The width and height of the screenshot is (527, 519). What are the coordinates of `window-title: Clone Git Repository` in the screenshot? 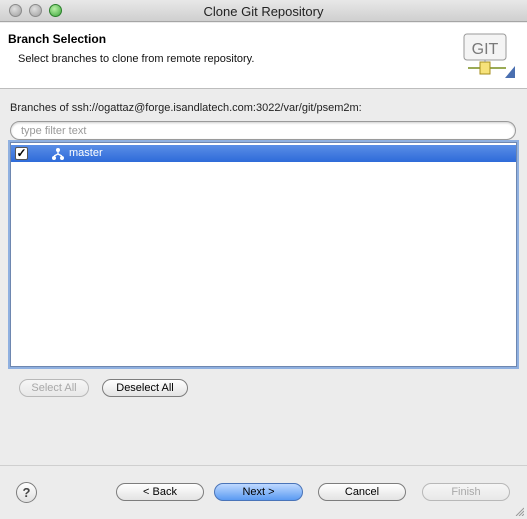 It's located at (263, 11).